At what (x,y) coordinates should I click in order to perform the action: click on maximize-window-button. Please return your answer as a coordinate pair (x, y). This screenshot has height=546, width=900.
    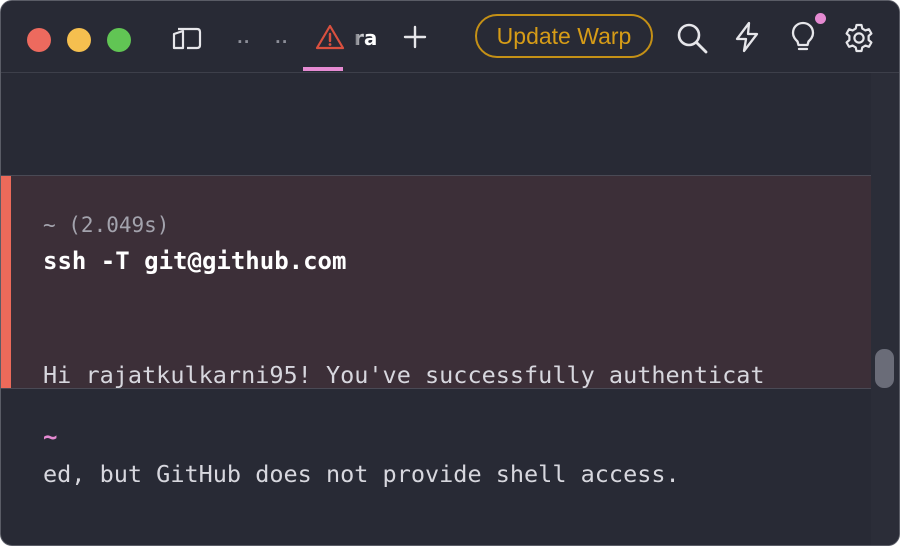
    Looking at the image, I should click on (119, 40).